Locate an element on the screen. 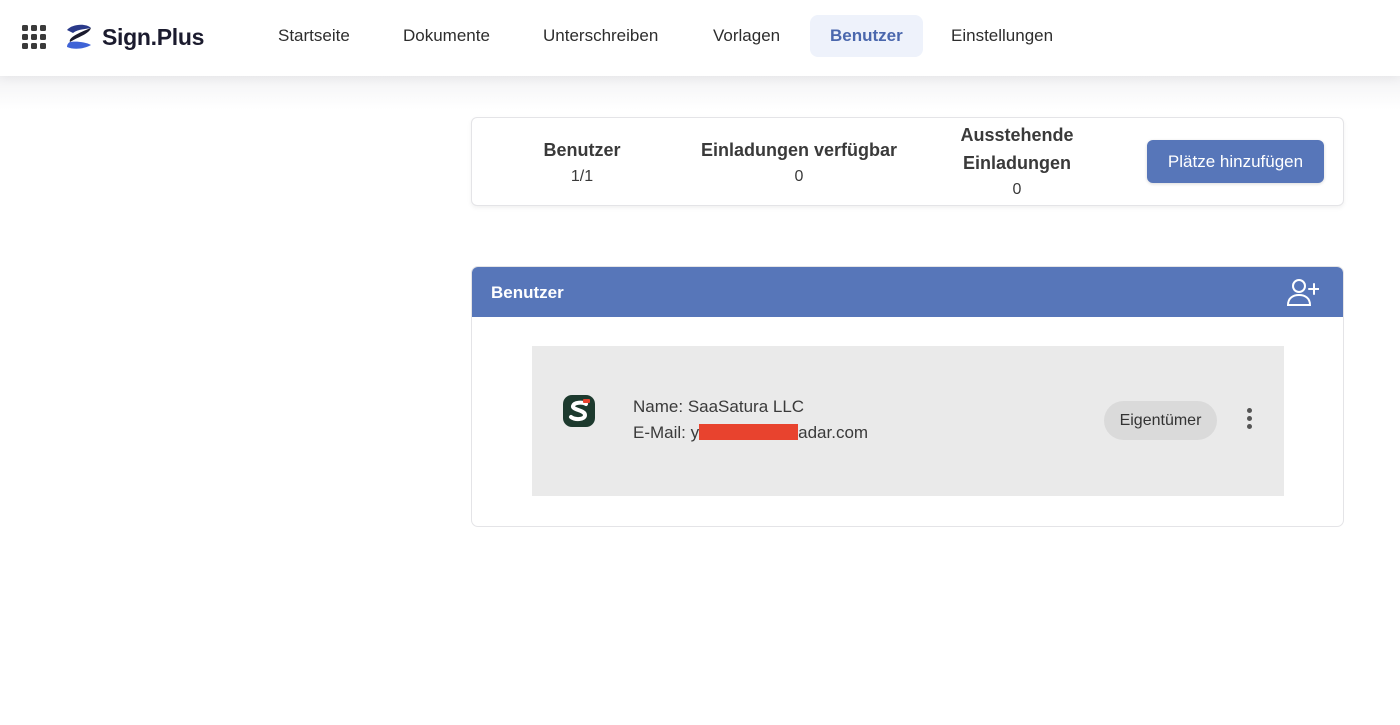 This screenshot has width=1400, height=725. user-email-prefix: E-Mail: is located at coordinates (659, 432).